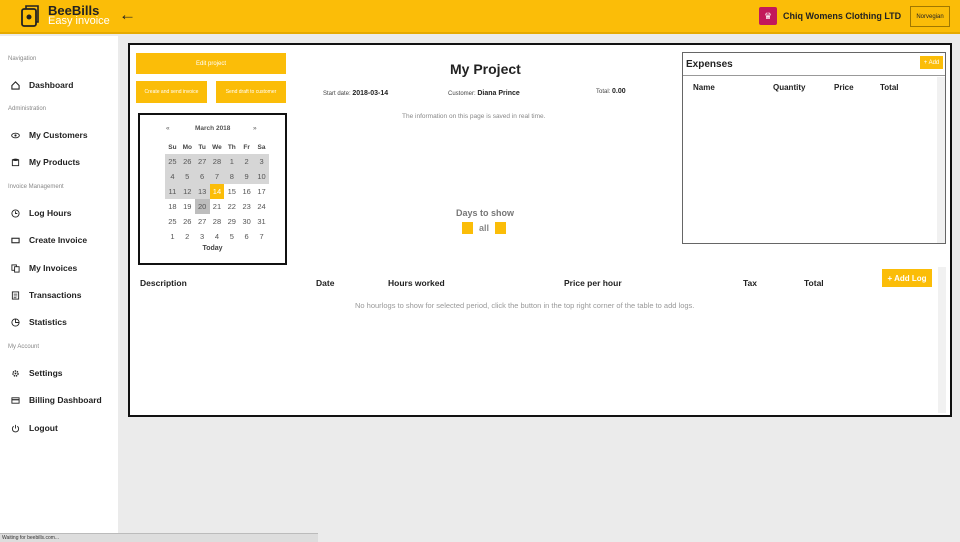 The width and height of the screenshot is (960, 542). Describe the element at coordinates (50, 213) in the screenshot. I see `sidebar-item-label: Log Hours` at that location.